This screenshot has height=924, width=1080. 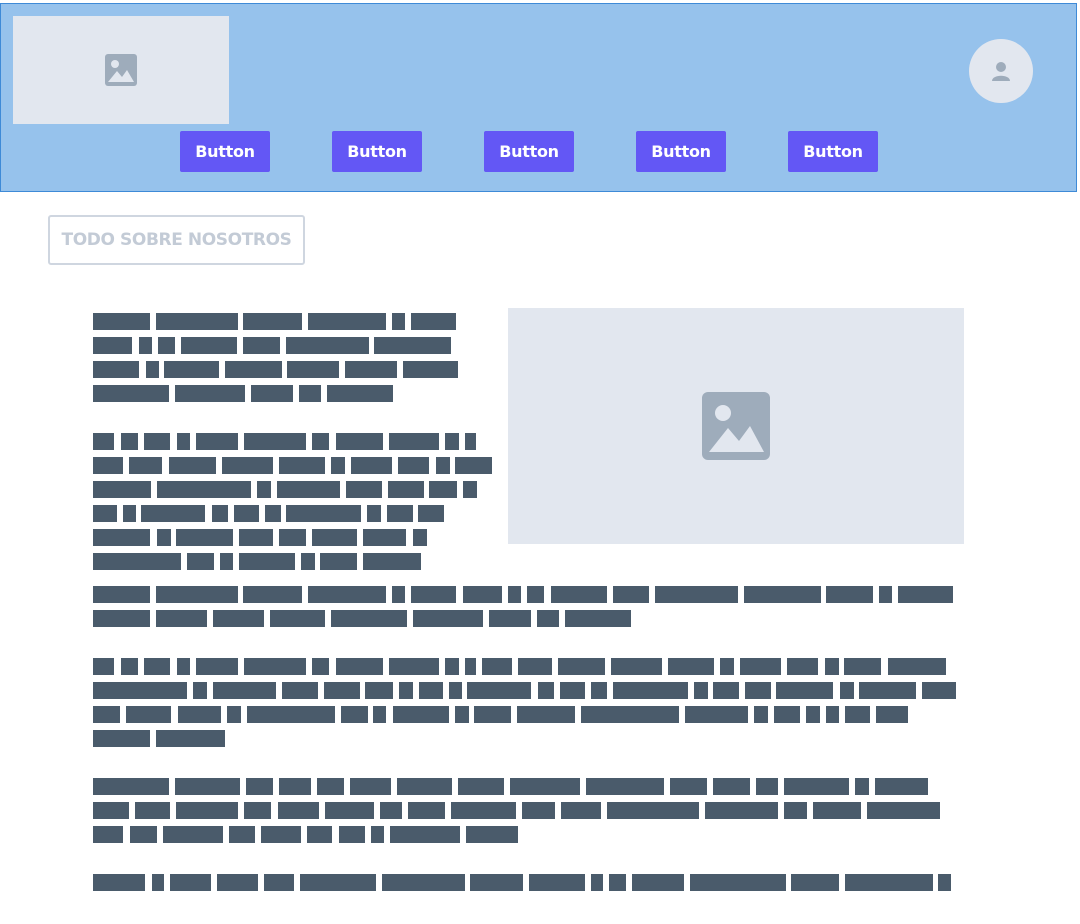 What do you see at coordinates (681, 151) in the screenshot?
I see `nav-button-4: Button` at bounding box center [681, 151].